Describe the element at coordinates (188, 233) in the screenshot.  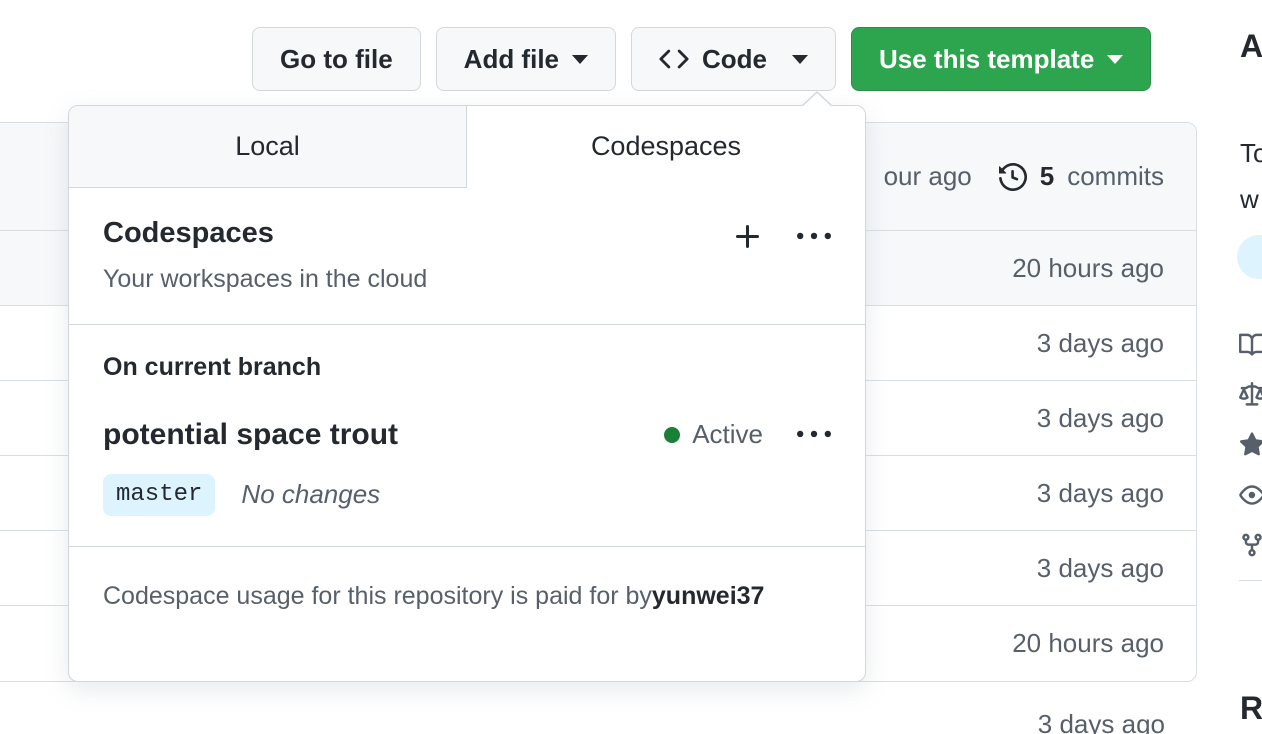
I see `codespaces-title: Codespaces` at that location.